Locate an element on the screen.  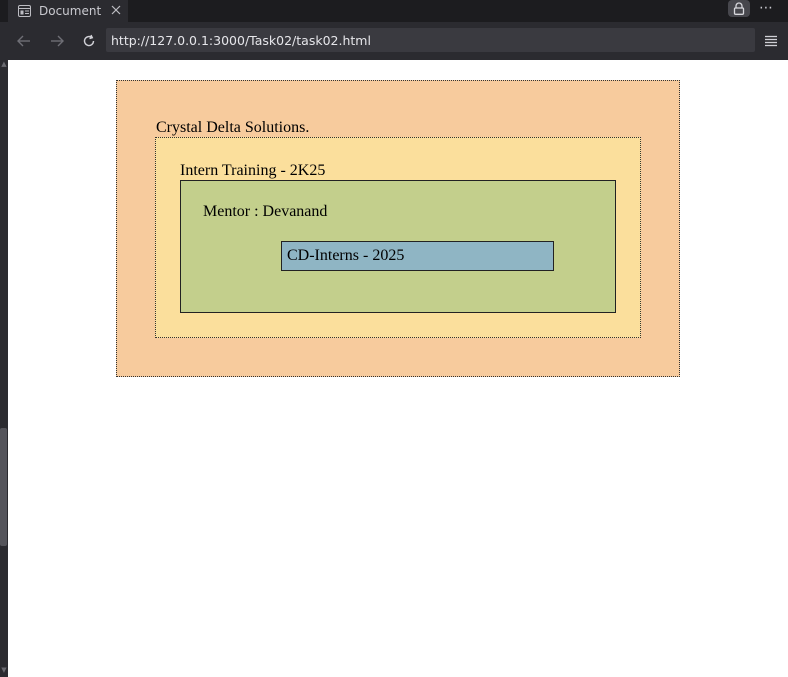
left-scrollbar: ▲ ▼ is located at coordinates (4, 368).